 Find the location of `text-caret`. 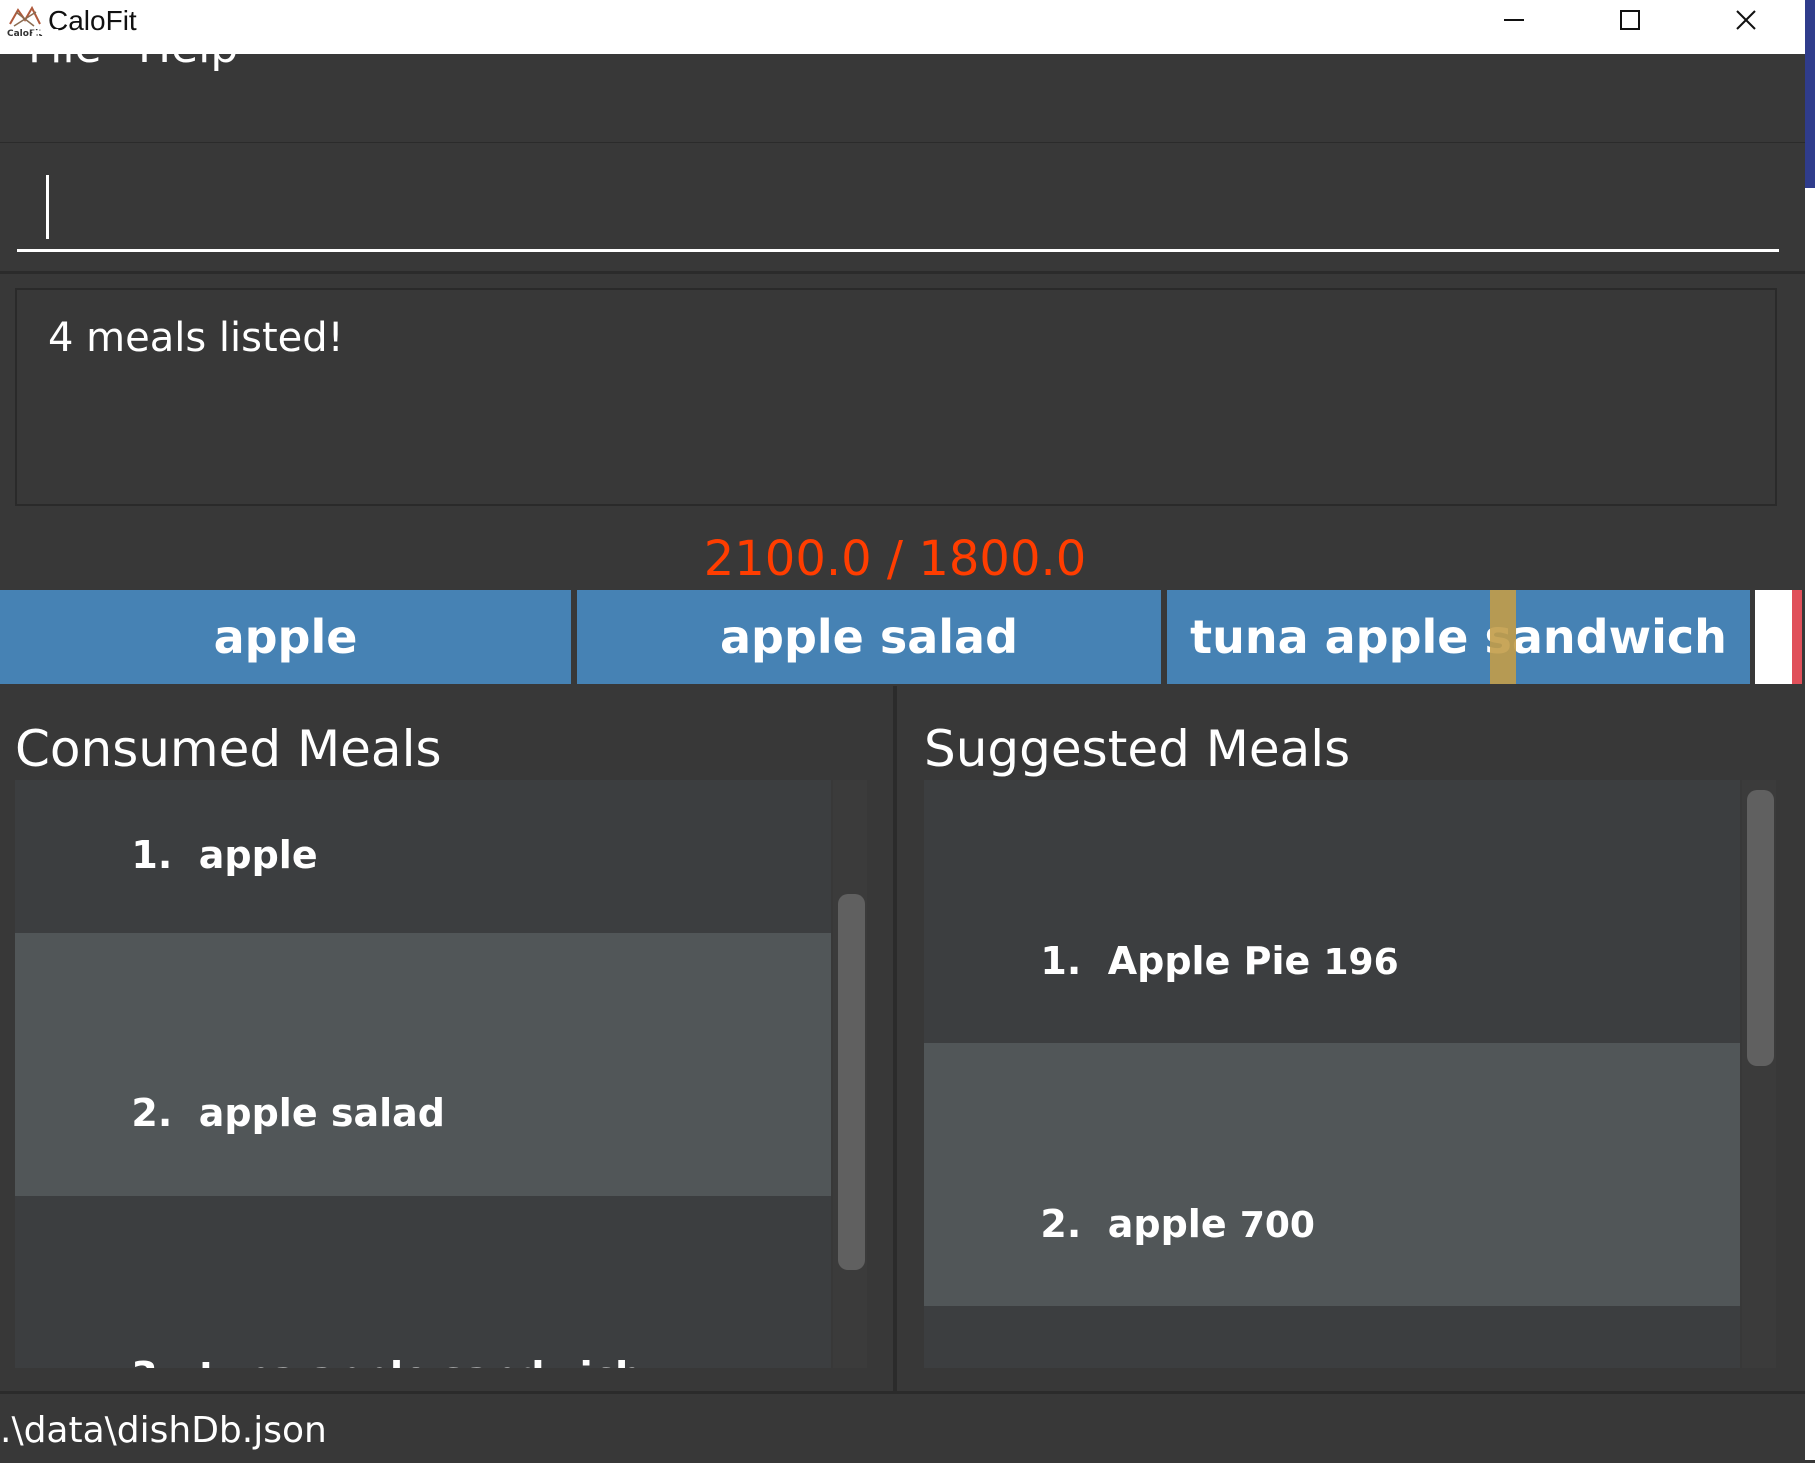

text-caret is located at coordinates (47, 207).